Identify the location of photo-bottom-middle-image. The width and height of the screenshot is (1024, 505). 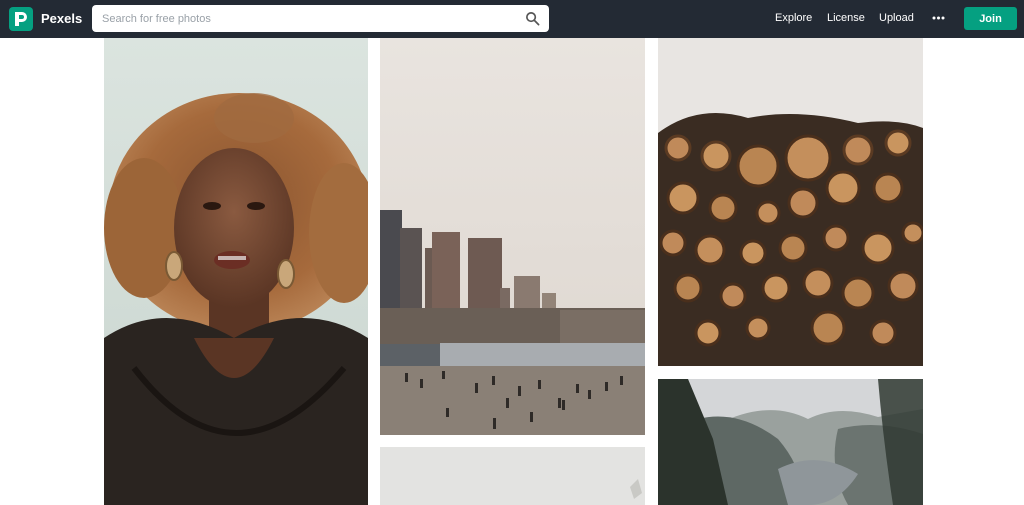
(512, 476).